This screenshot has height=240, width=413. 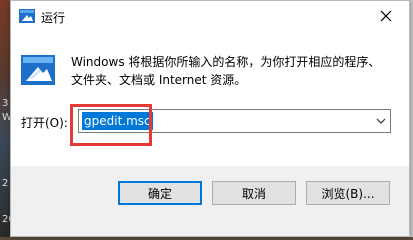 What do you see at coordinates (44, 123) in the screenshot?
I see `open-label: 打开(O):` at bounding box center [44, 123].